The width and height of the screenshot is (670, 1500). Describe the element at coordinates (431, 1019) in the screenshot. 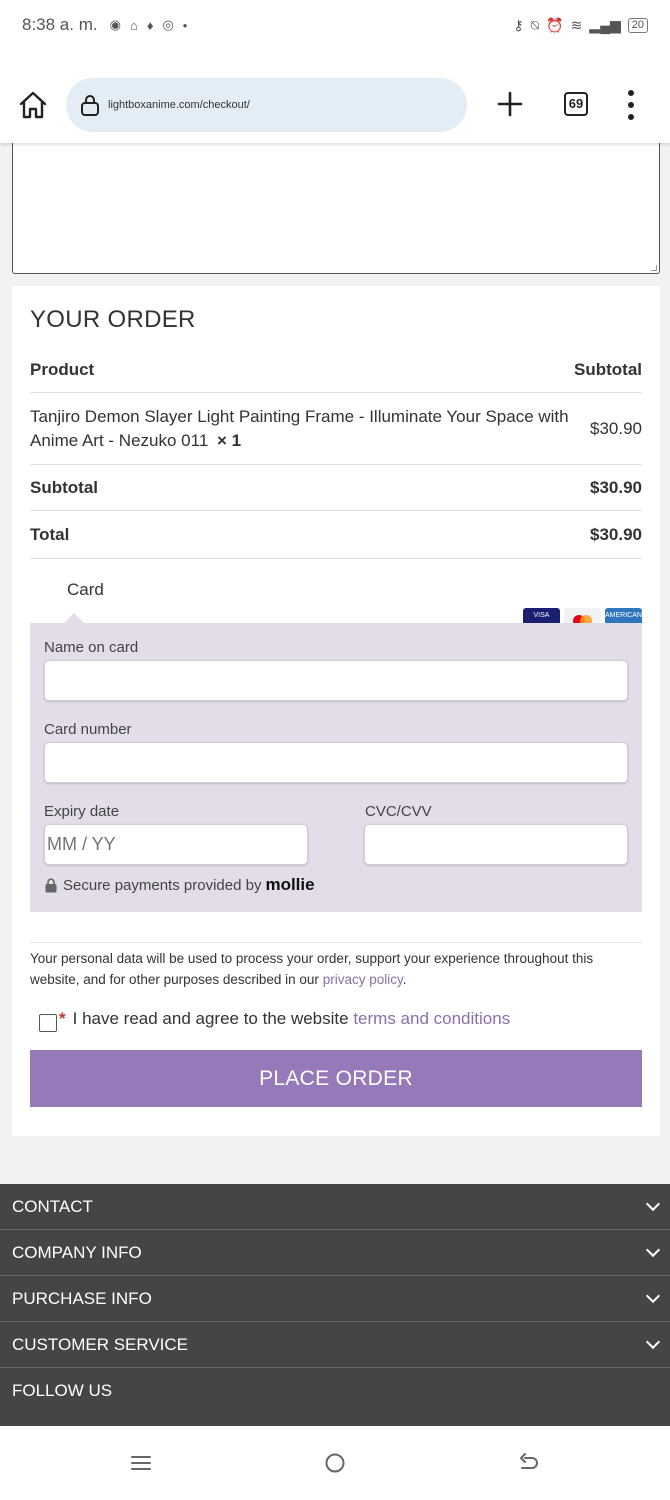

I see `terms-link: terms and conditions` at that location.